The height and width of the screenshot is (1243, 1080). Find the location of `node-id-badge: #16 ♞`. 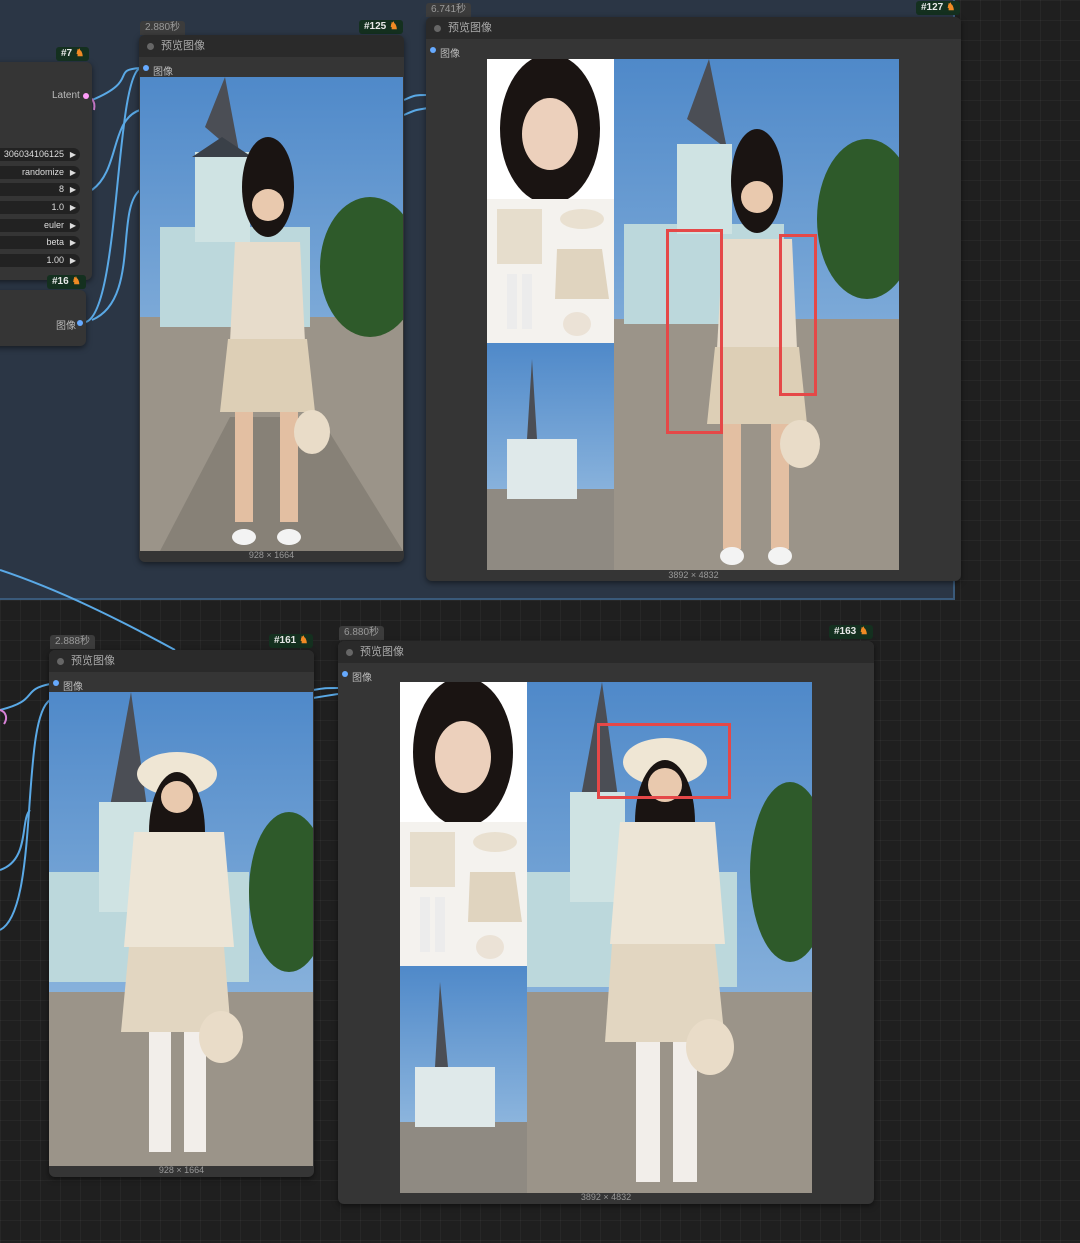

node-id-badge: #16 ♞ is located at coordinates (66, 282).